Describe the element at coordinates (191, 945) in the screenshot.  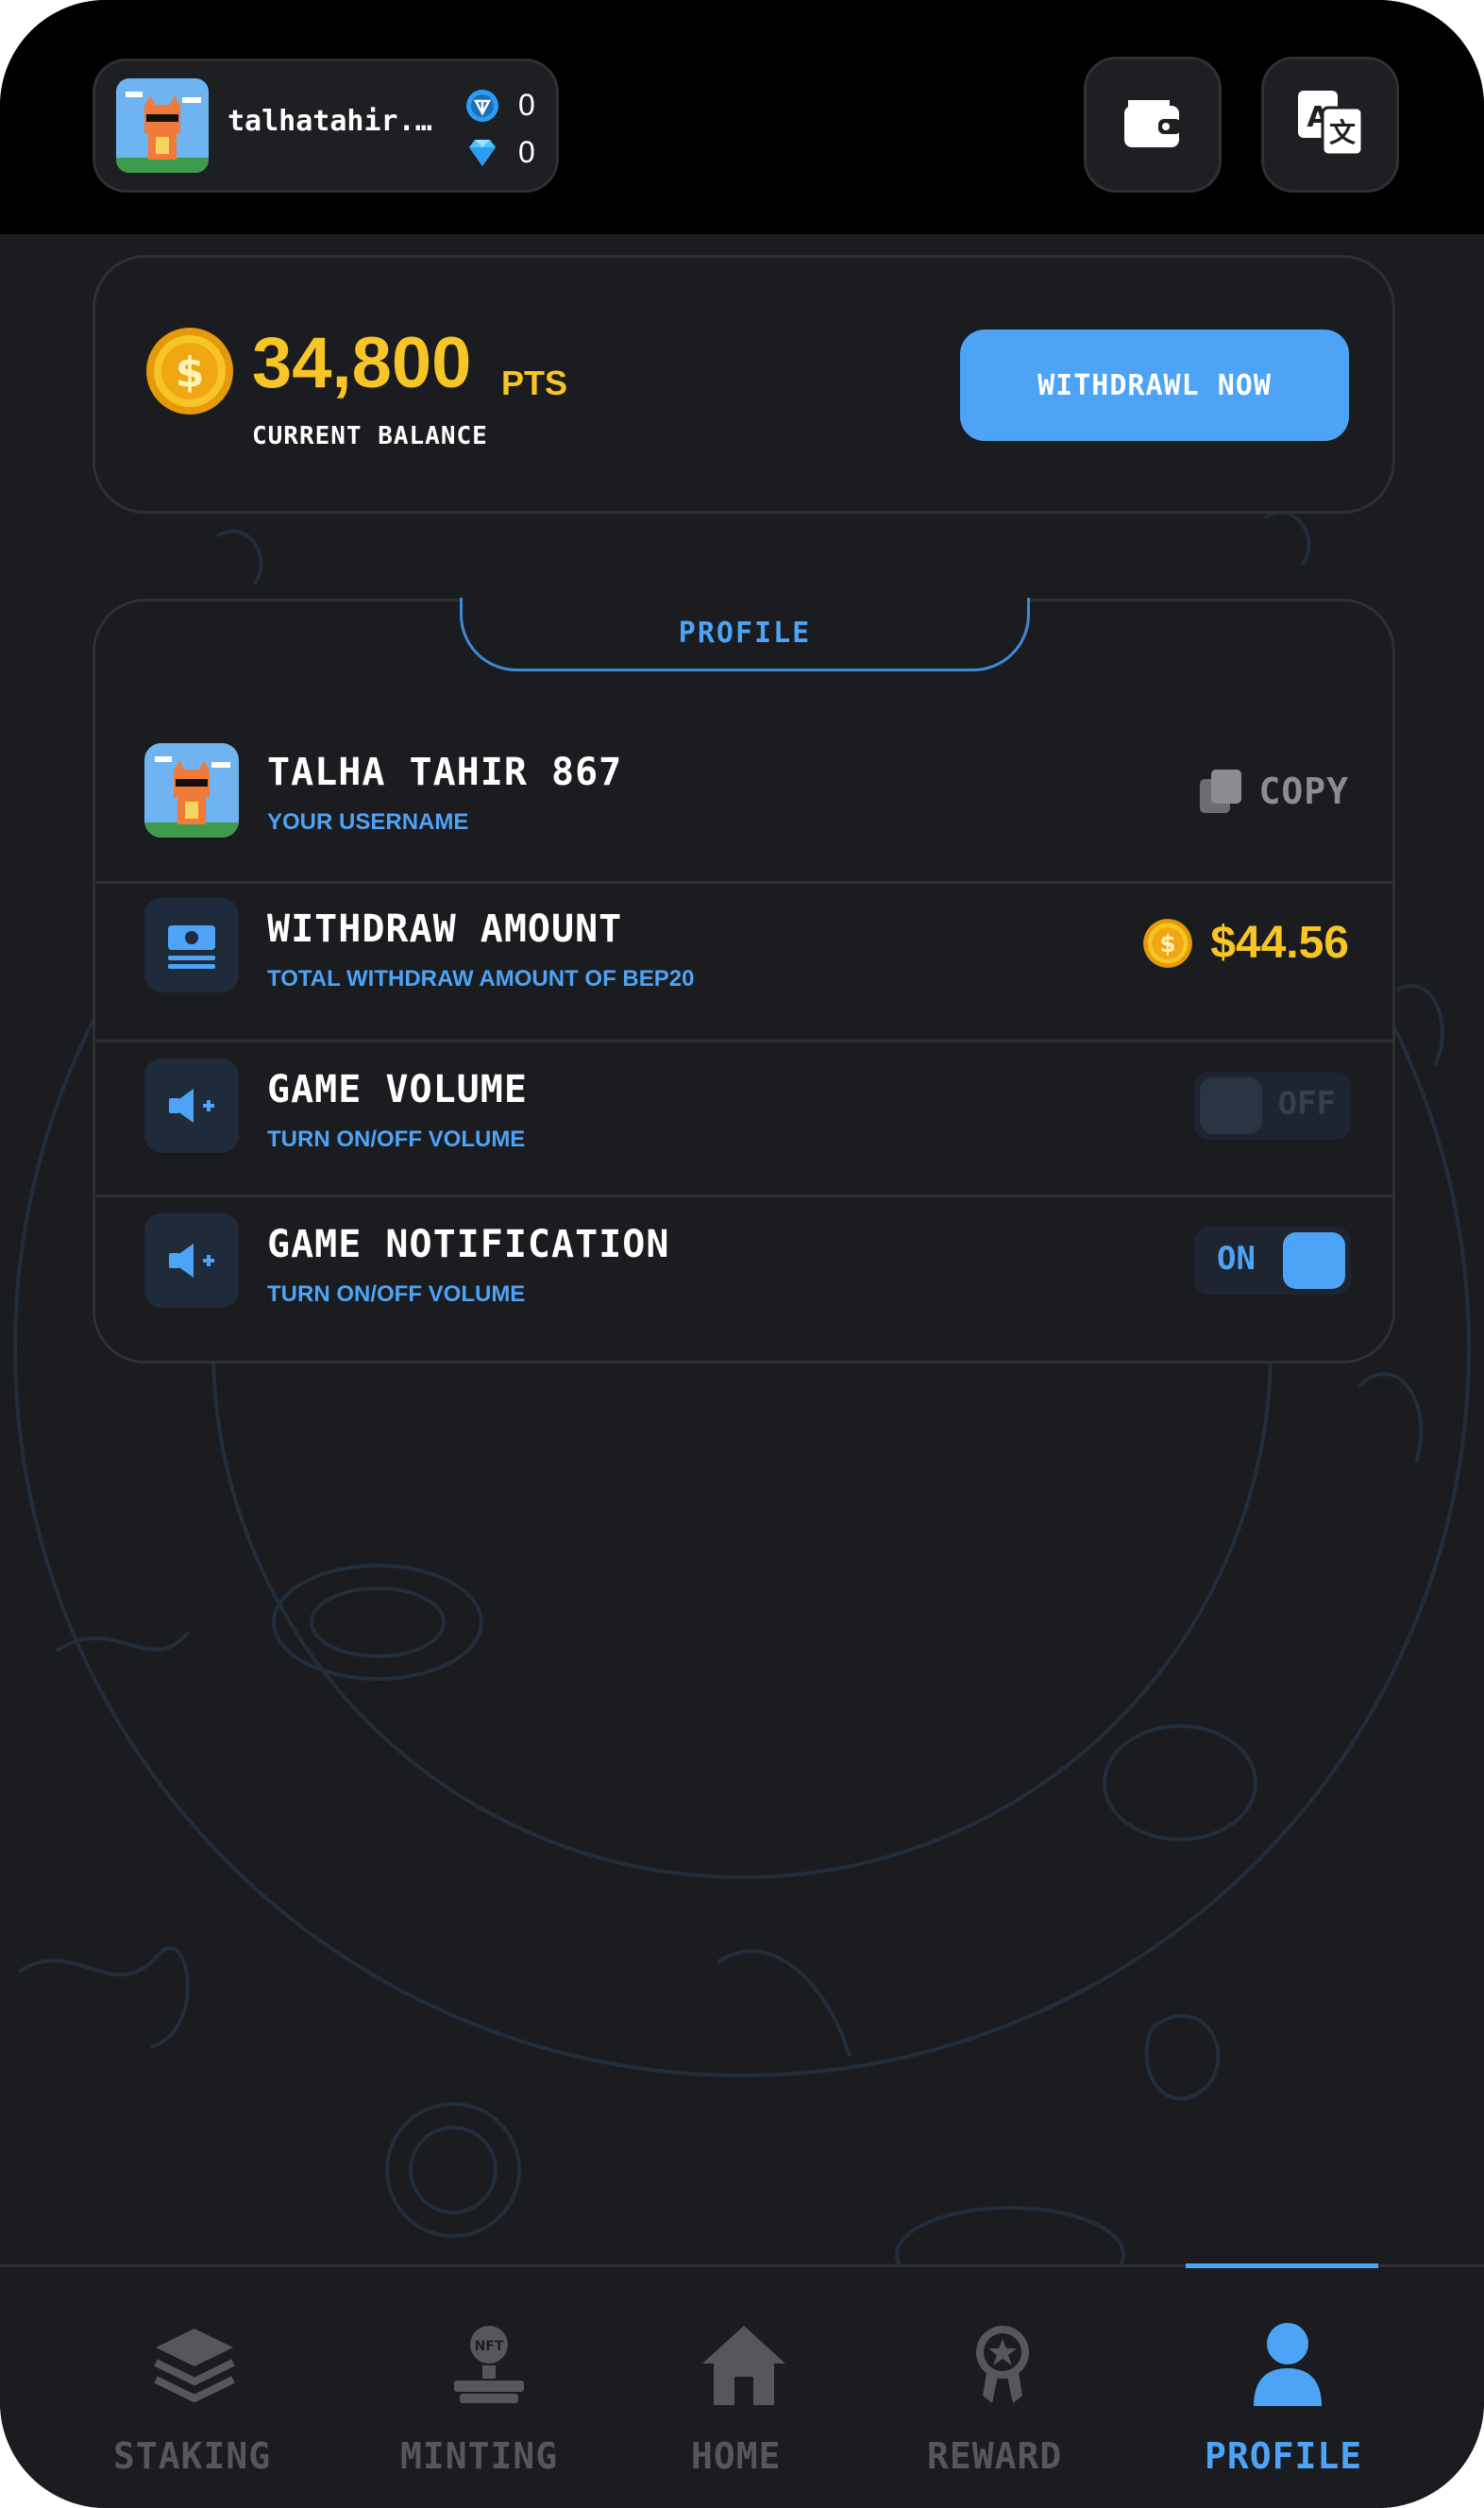
I see `cash-icon` at that location.